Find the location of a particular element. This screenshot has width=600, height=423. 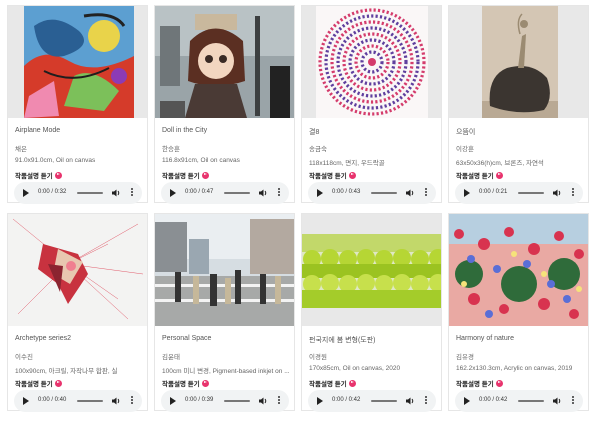

artwork-spec: 170x85cm, Oil on canvas, 2020 is located at coordinates (355, 368).